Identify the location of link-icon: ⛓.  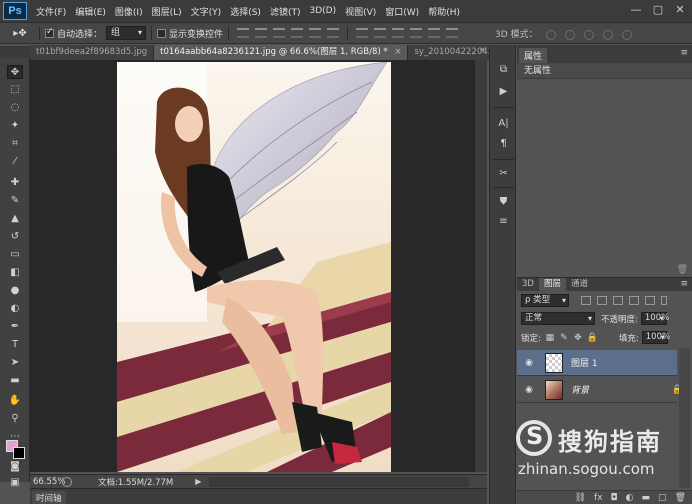
(580, 498).